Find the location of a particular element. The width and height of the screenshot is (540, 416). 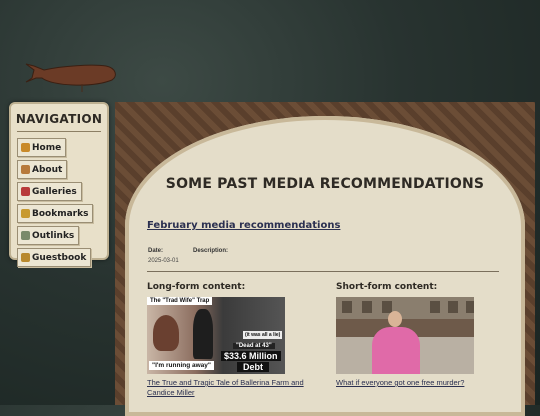

long-form-heading: Long-form content: is located at coordinates (196, 287).